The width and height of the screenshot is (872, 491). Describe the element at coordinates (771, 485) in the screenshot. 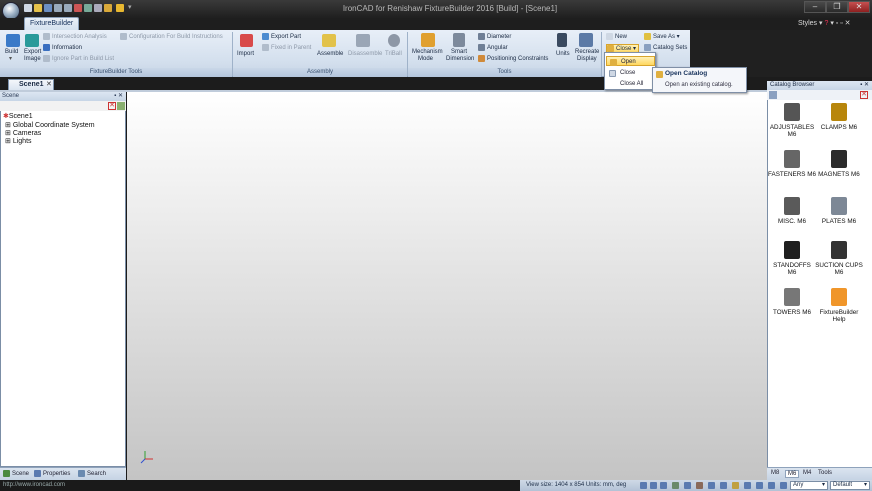

I see `selection-icon` at that location.